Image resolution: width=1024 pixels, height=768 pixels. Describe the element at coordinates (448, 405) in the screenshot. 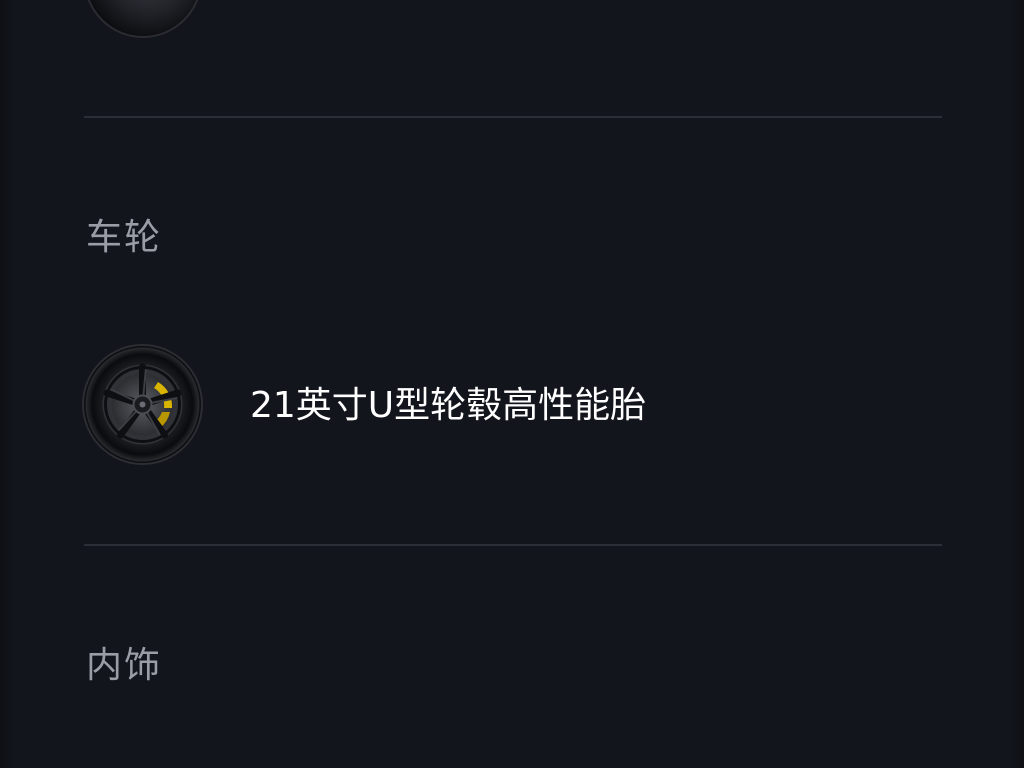

I see `wheel-option-label: 21英寸U型轮毂高性能胎` at that location.